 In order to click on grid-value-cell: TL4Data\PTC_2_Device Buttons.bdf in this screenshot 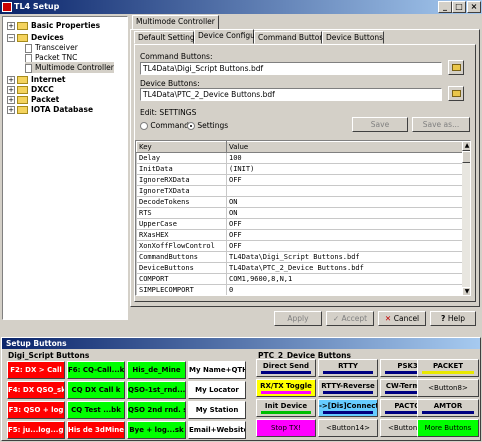, I will do `click(344, 268)`.